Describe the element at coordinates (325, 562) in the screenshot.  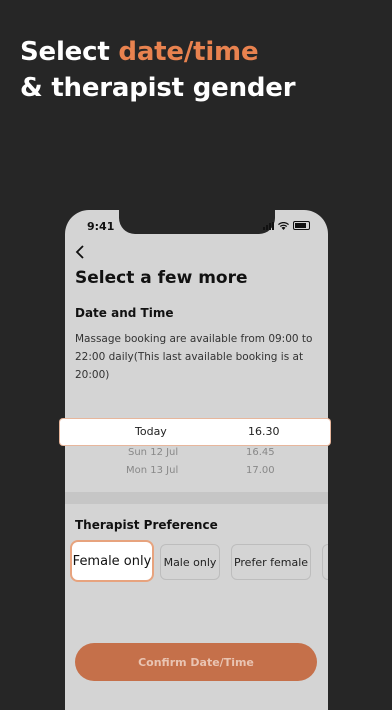
I see `more-options-chip` at that location.